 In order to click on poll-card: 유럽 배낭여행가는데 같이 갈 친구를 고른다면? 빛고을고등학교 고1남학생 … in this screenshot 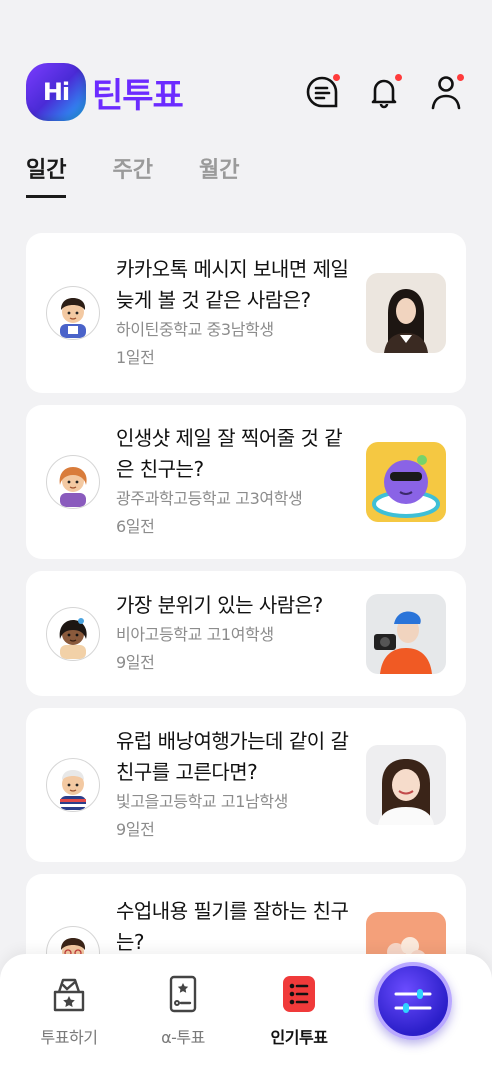, I will do `click(246, 785)`.